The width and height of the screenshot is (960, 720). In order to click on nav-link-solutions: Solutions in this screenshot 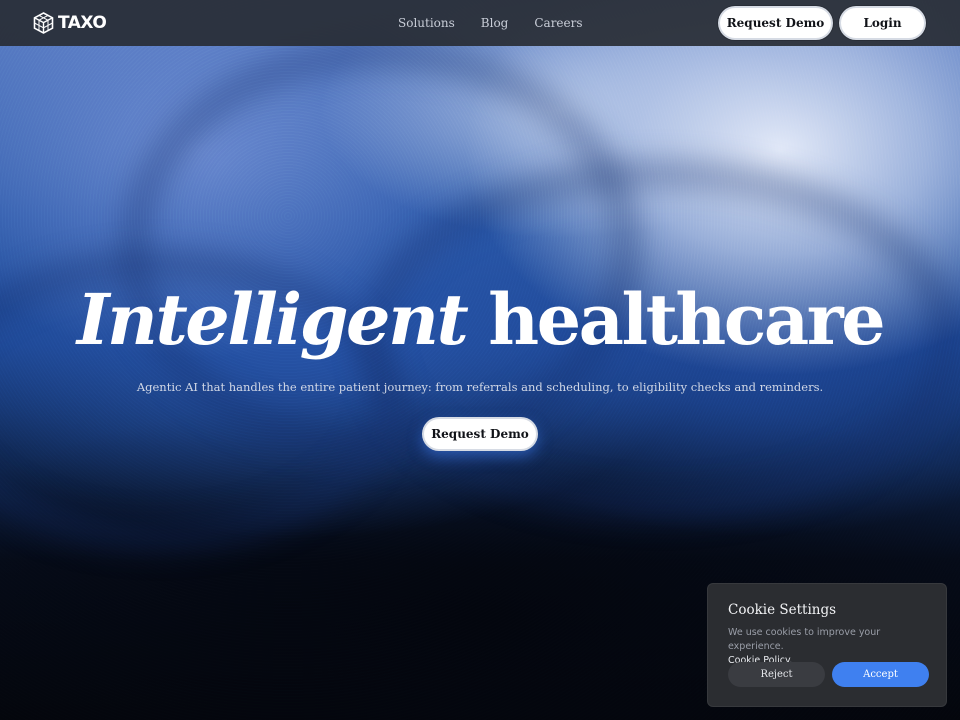, I will do `click(426, 23)`.